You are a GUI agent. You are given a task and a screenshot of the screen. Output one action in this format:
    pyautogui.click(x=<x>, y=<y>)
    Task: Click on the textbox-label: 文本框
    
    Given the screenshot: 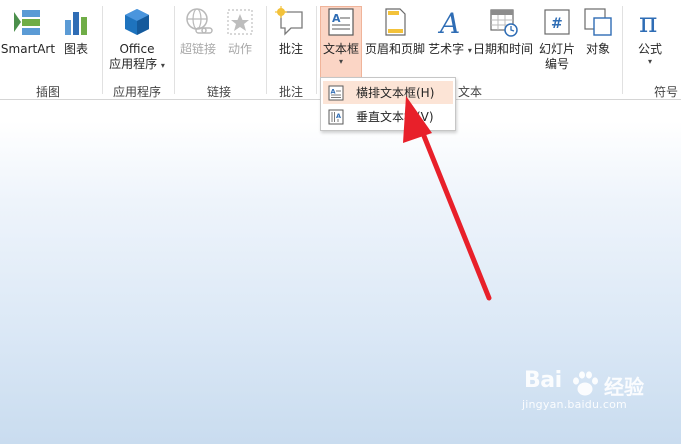 What is the action you would take?
    pyautogui.click(x=340, y=49)
    